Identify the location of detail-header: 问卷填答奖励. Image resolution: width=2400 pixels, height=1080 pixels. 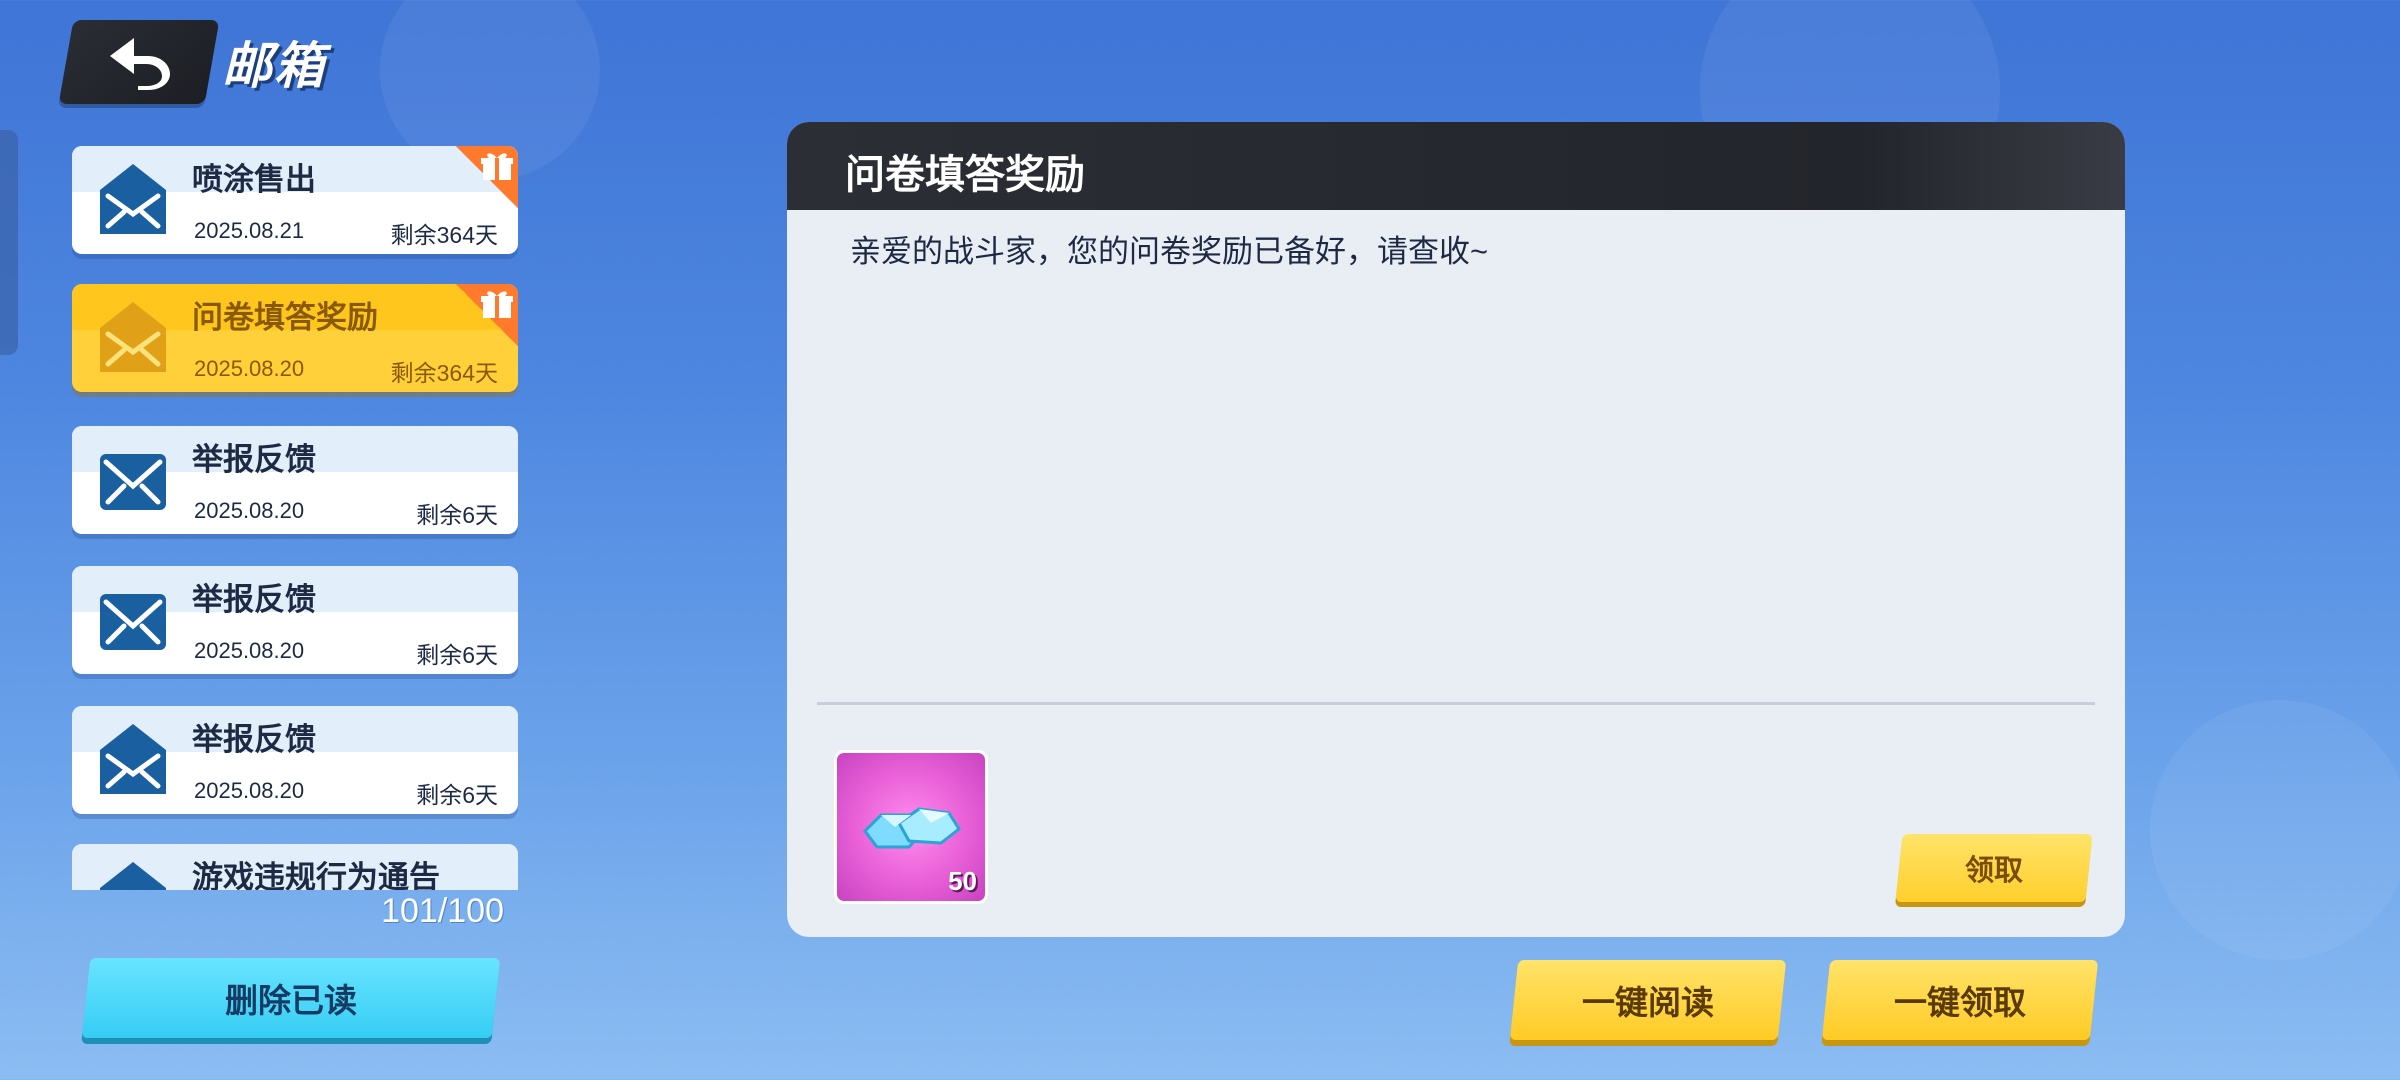
(1456, 166).